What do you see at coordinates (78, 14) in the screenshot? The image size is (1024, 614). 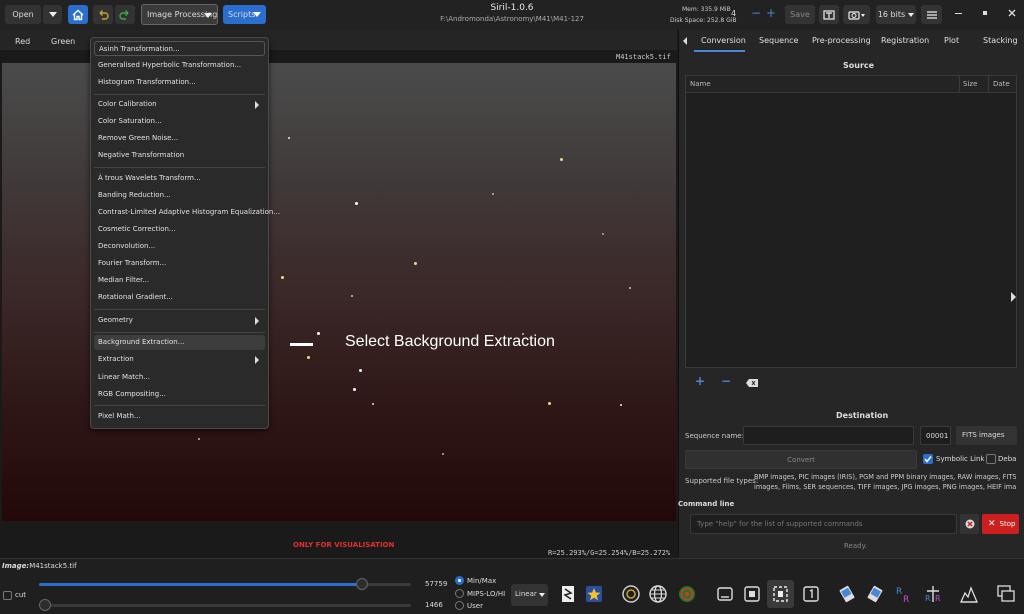 I see `home-button` at bounding box center [78, 14].